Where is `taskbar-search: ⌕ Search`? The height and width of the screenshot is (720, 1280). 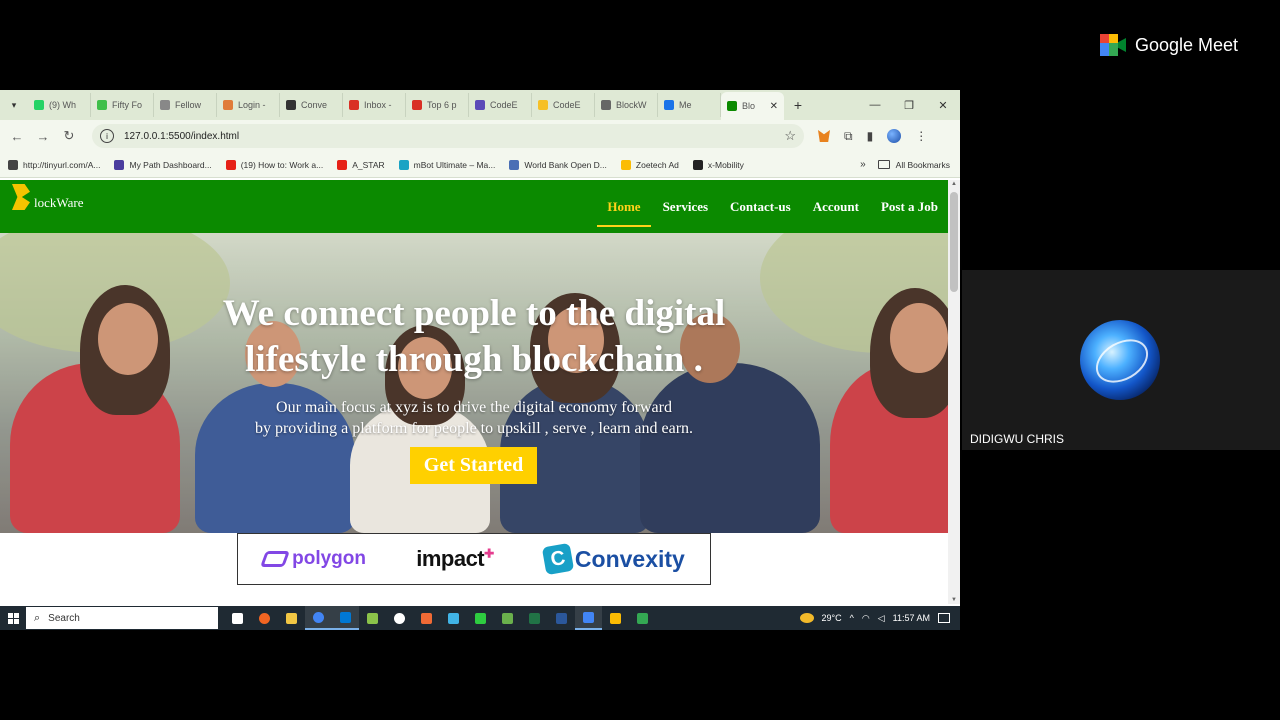
taskbar-search: ⌕ Search is located at coordinates (122, 618).